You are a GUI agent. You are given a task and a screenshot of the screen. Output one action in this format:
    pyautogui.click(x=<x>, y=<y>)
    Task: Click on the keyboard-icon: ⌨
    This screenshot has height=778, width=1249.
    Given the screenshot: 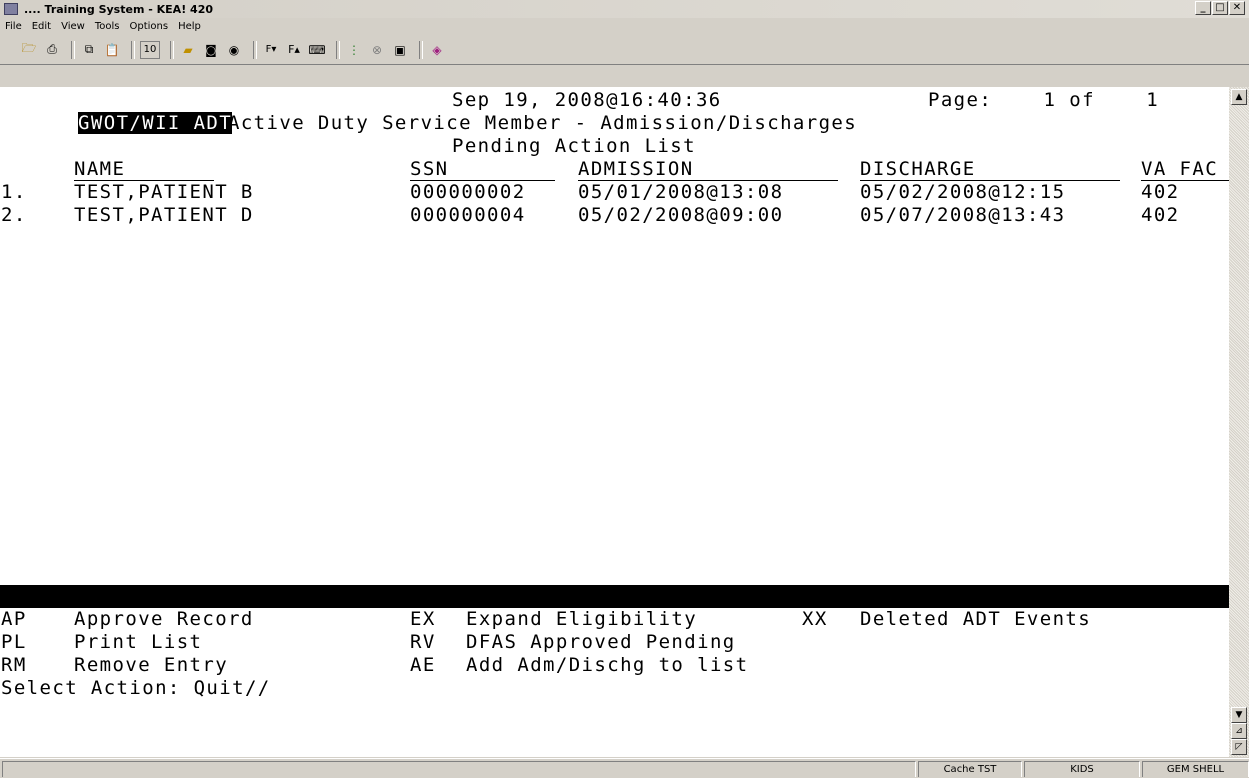 What is the action you would take?
    pyautogui.click(x=317, y=50)
    